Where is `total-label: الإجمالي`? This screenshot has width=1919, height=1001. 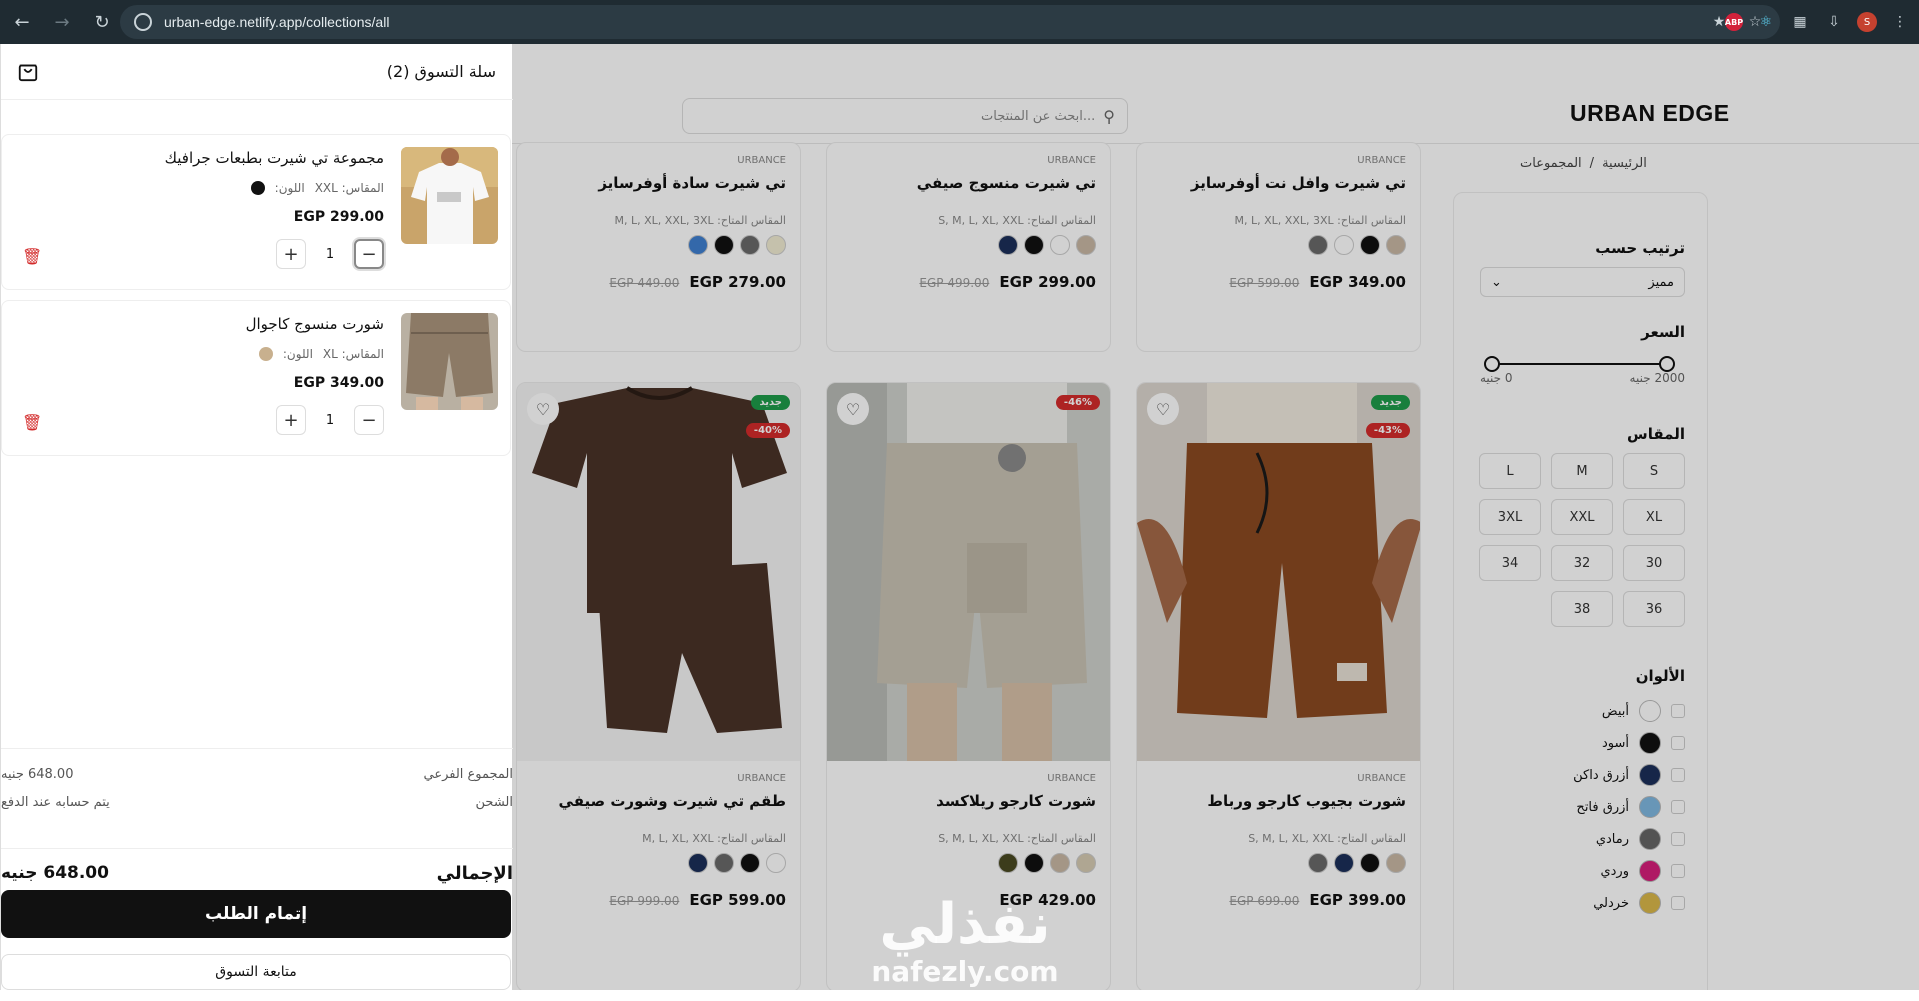 total-label: الإجمالي is located at coordinates (474, 873).